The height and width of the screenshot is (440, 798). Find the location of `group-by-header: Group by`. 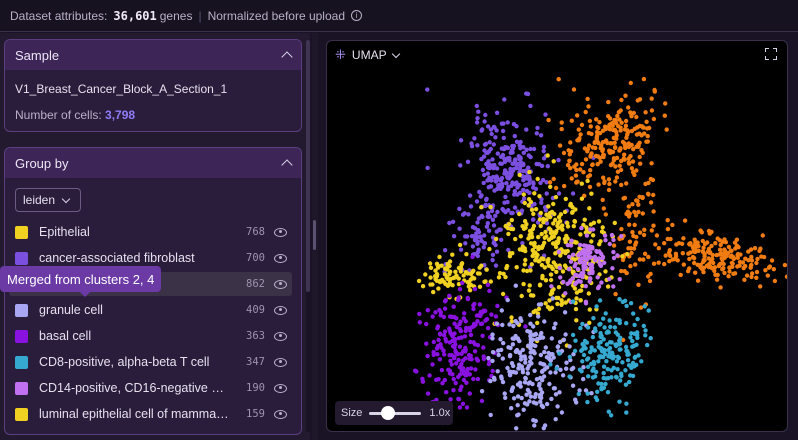

group-by-header: Group by is located at coordinates (153, 163).